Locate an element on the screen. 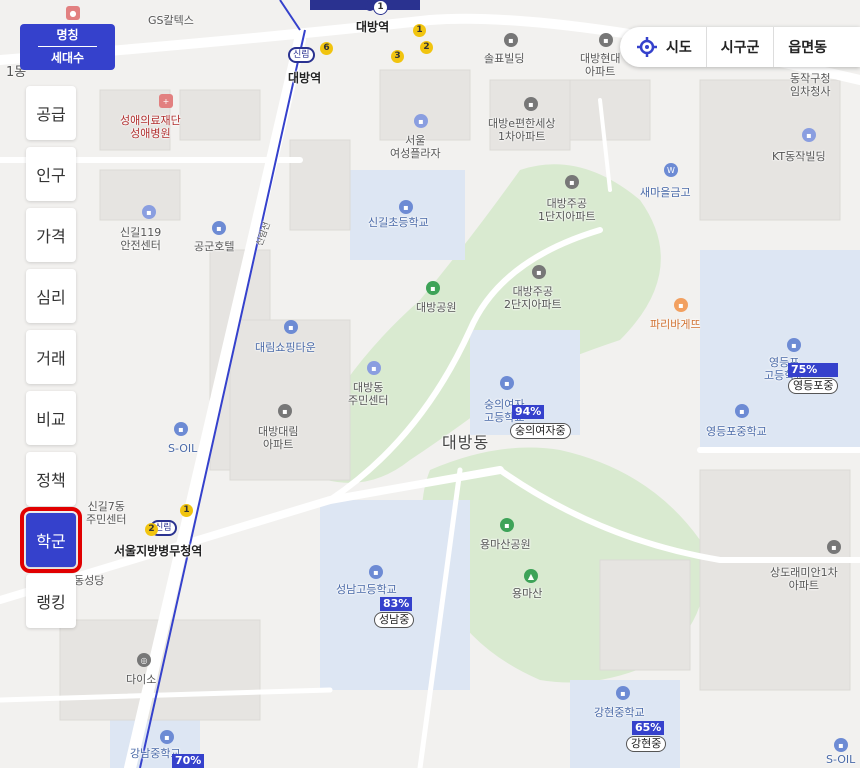 This screenshot has width=860, height=768. shopping-icon: ▪ is located at coordinates (291, 327).